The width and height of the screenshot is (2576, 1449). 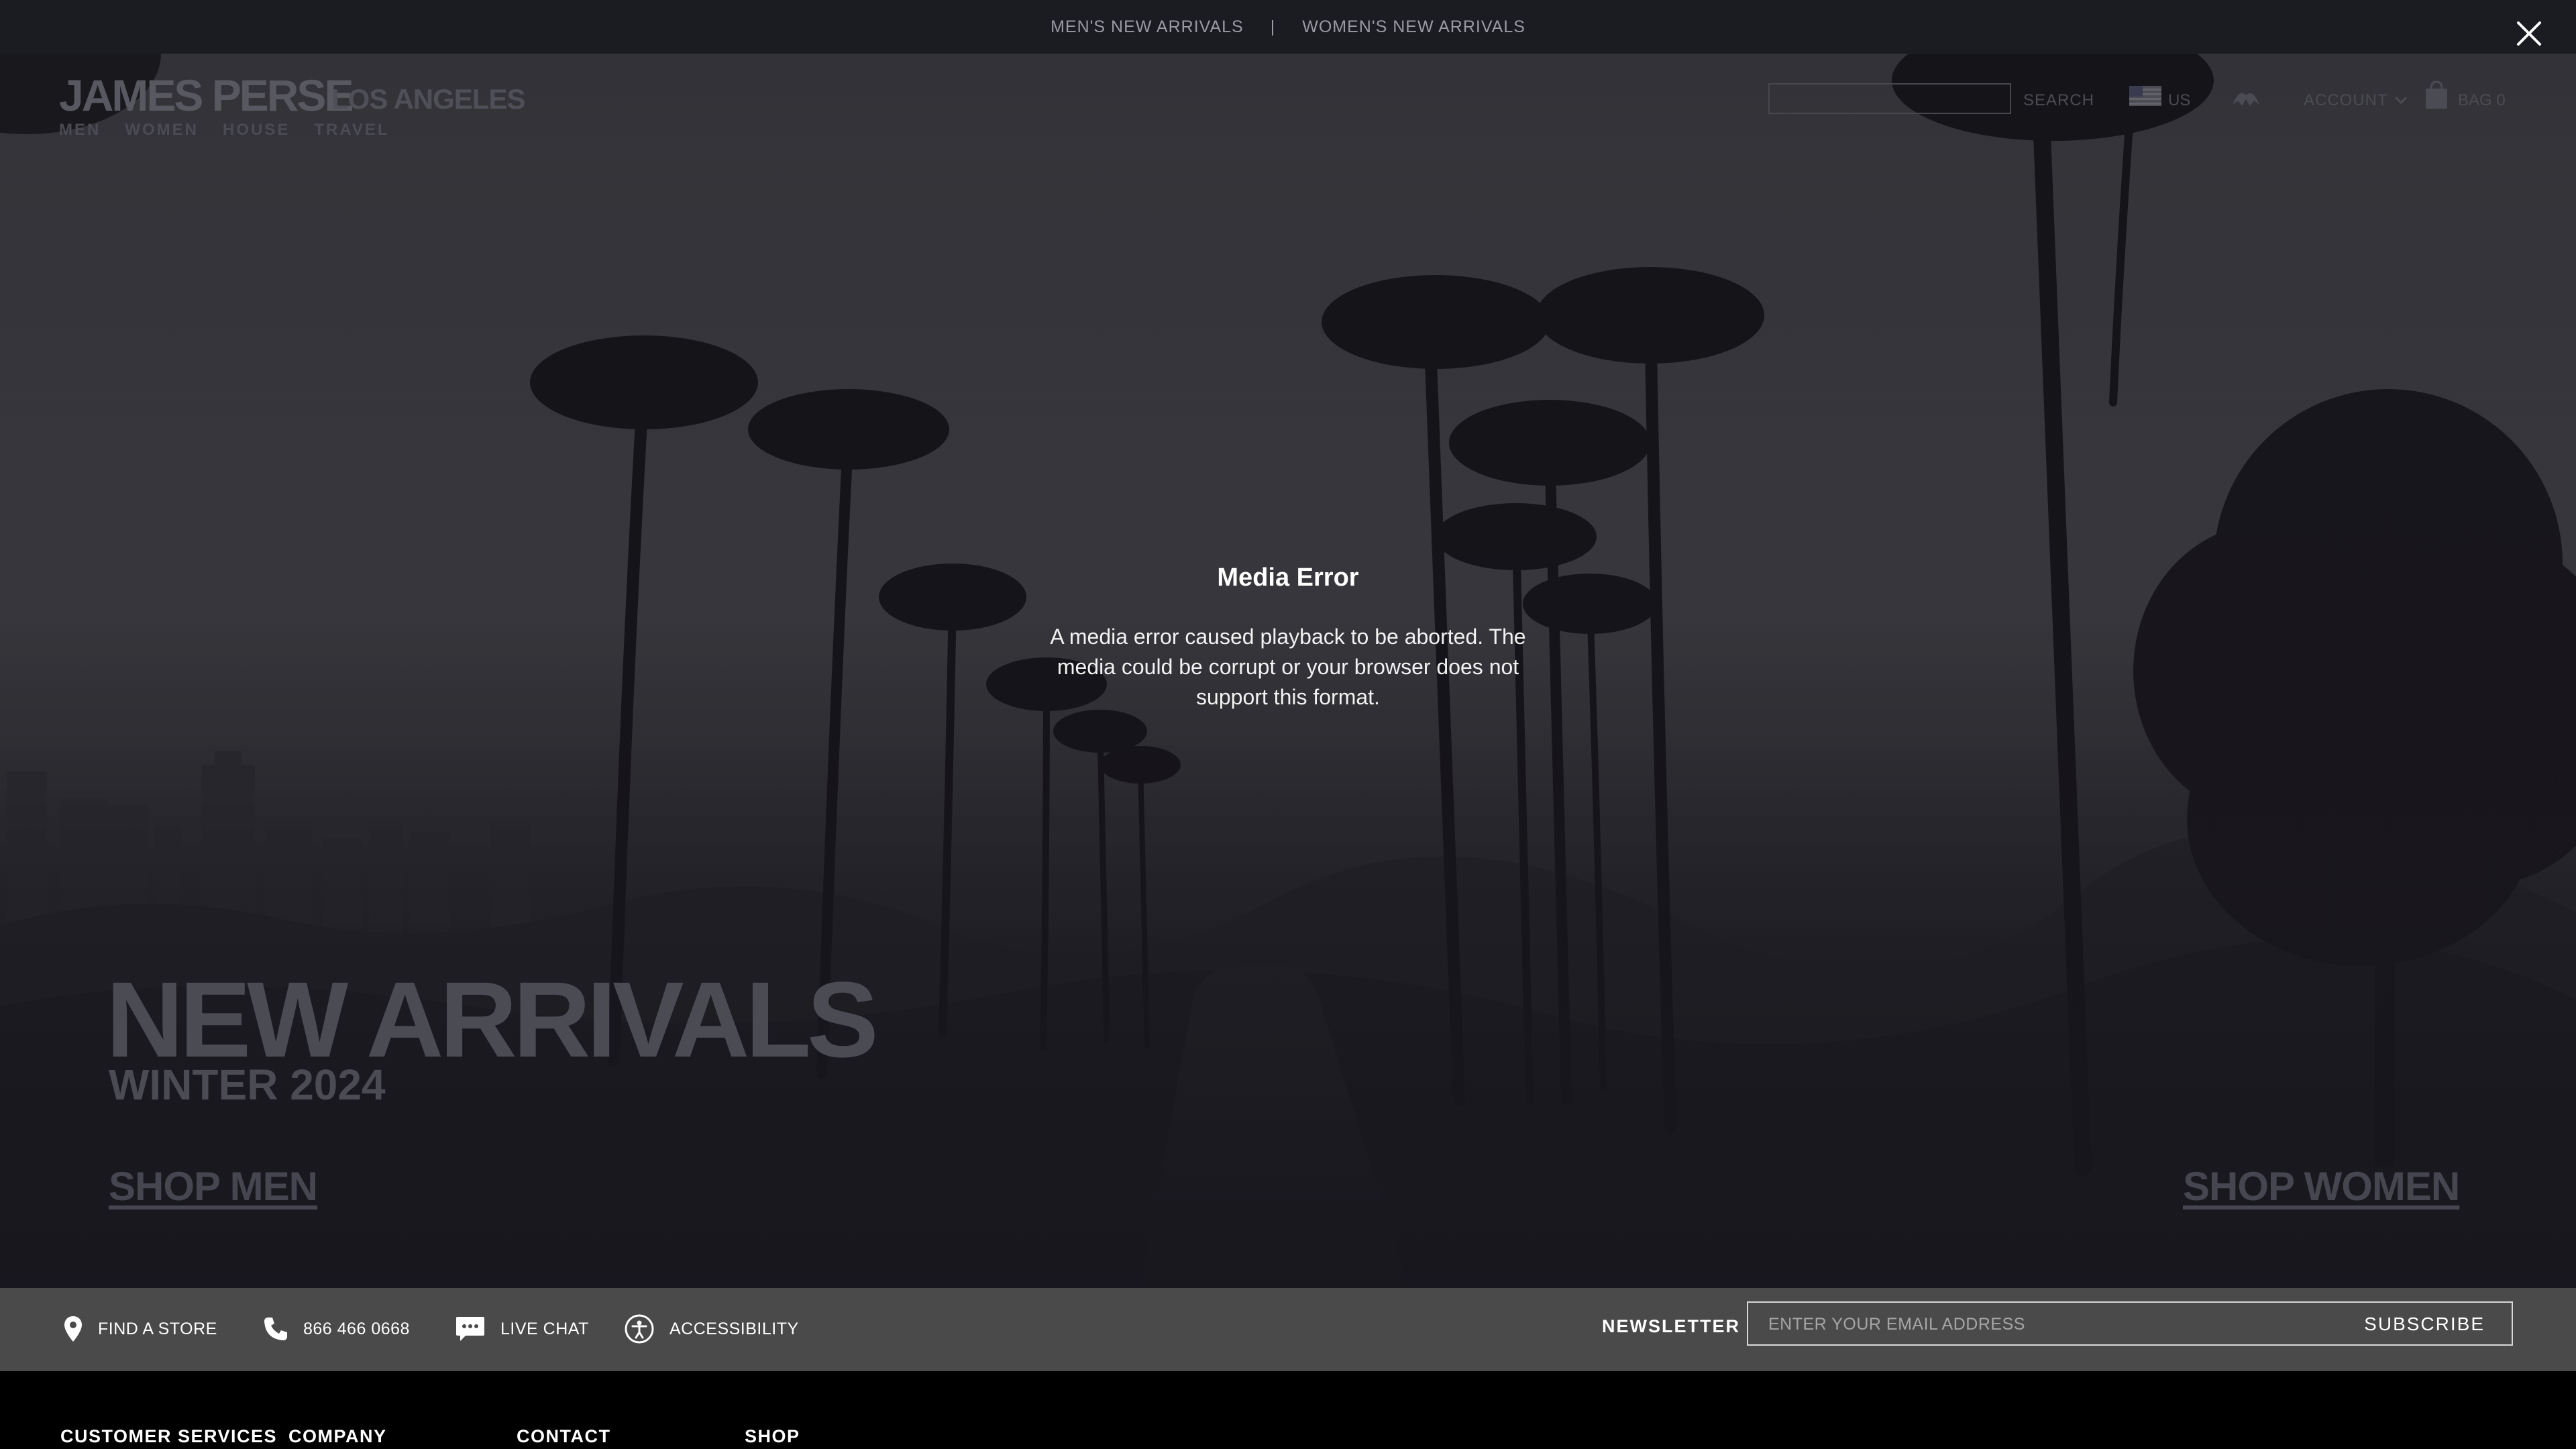 What do you see at coordinates (639, 1329) in the screenshot?
I see `accessibility-icon` at bounding box center [639, 1329].